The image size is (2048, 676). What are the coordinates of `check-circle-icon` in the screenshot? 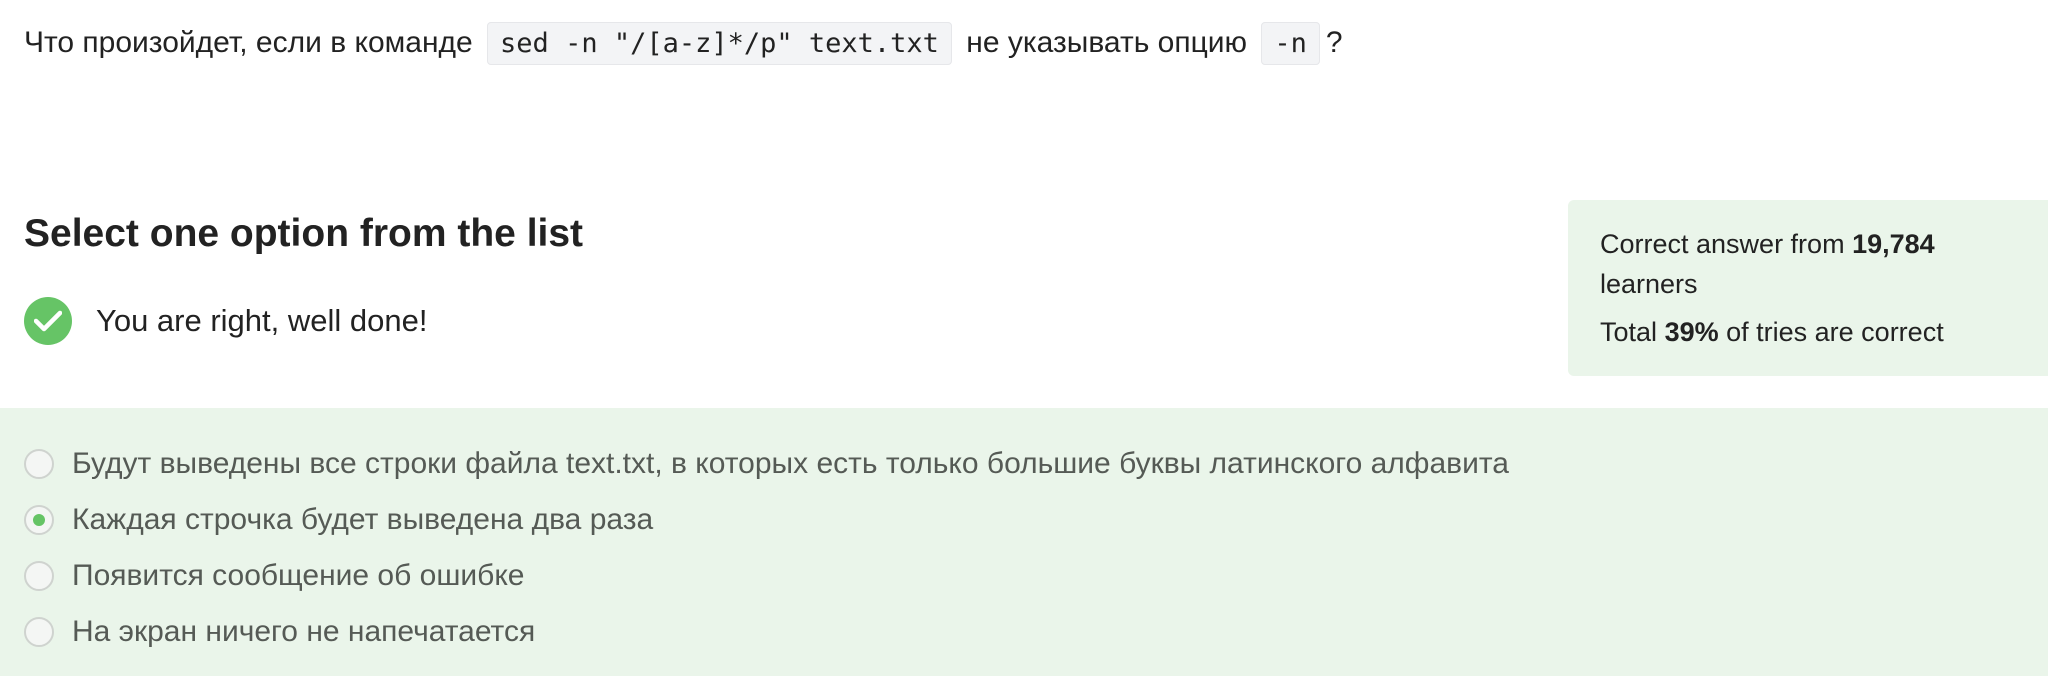 It's located at (48, 321).